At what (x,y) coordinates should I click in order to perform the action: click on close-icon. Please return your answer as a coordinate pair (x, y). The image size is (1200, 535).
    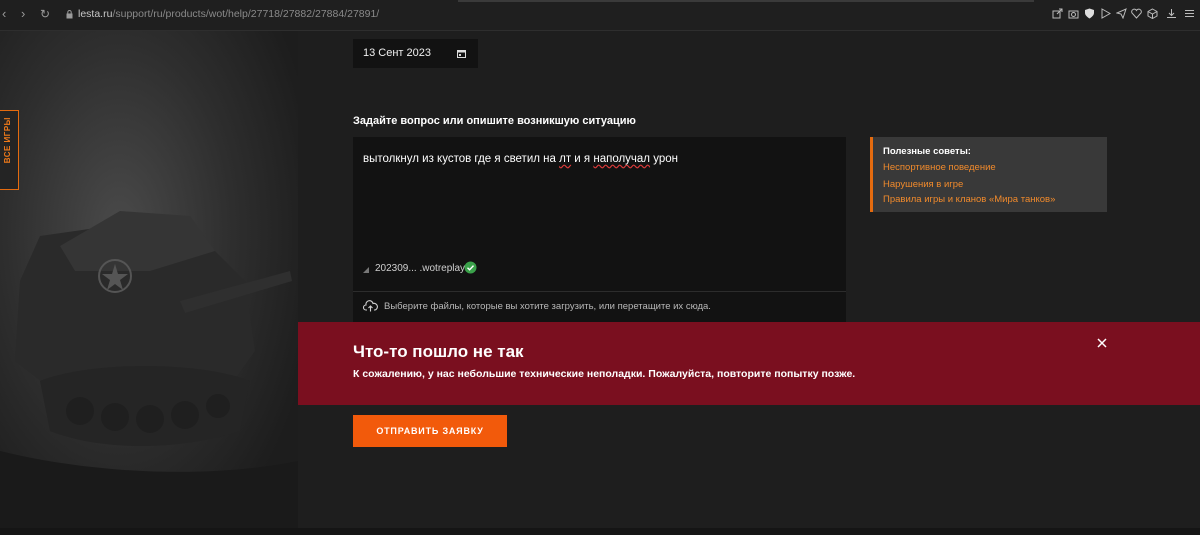
    Looking at the image, I should click on (1102, 343).